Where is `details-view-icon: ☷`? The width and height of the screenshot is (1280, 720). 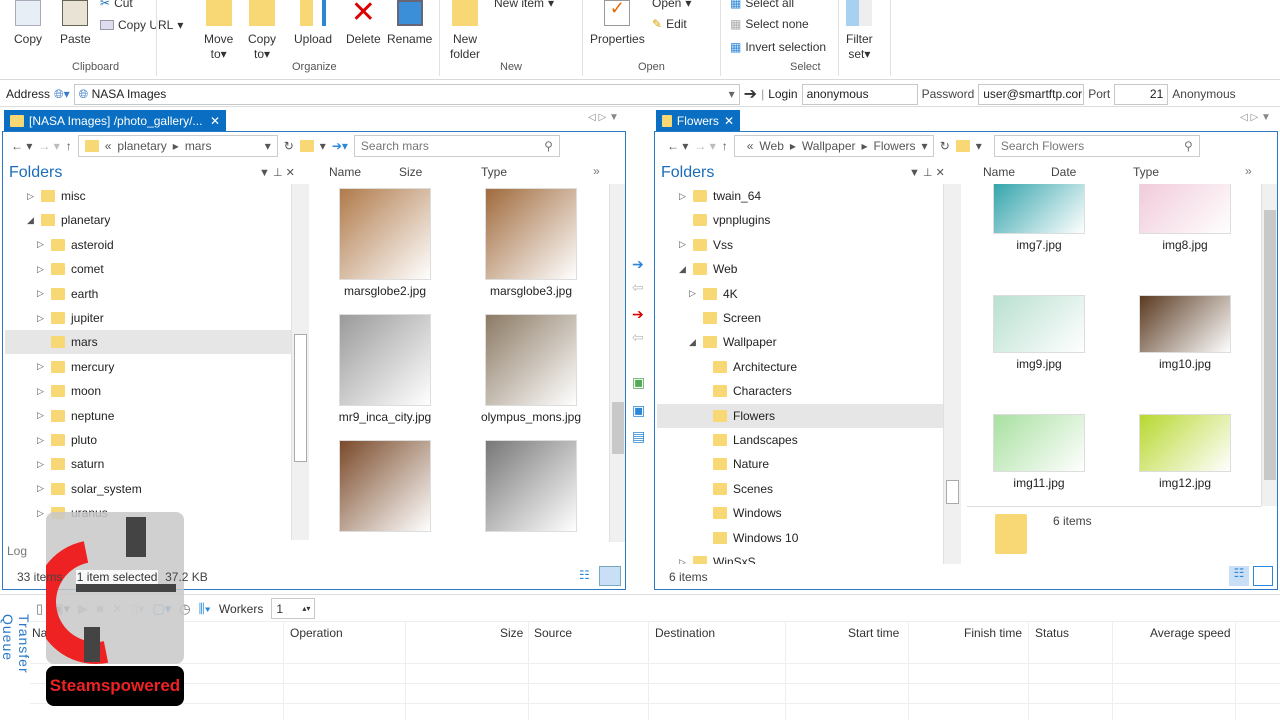 details-view-icon: ☷ is located at coordinates (1239, 576).